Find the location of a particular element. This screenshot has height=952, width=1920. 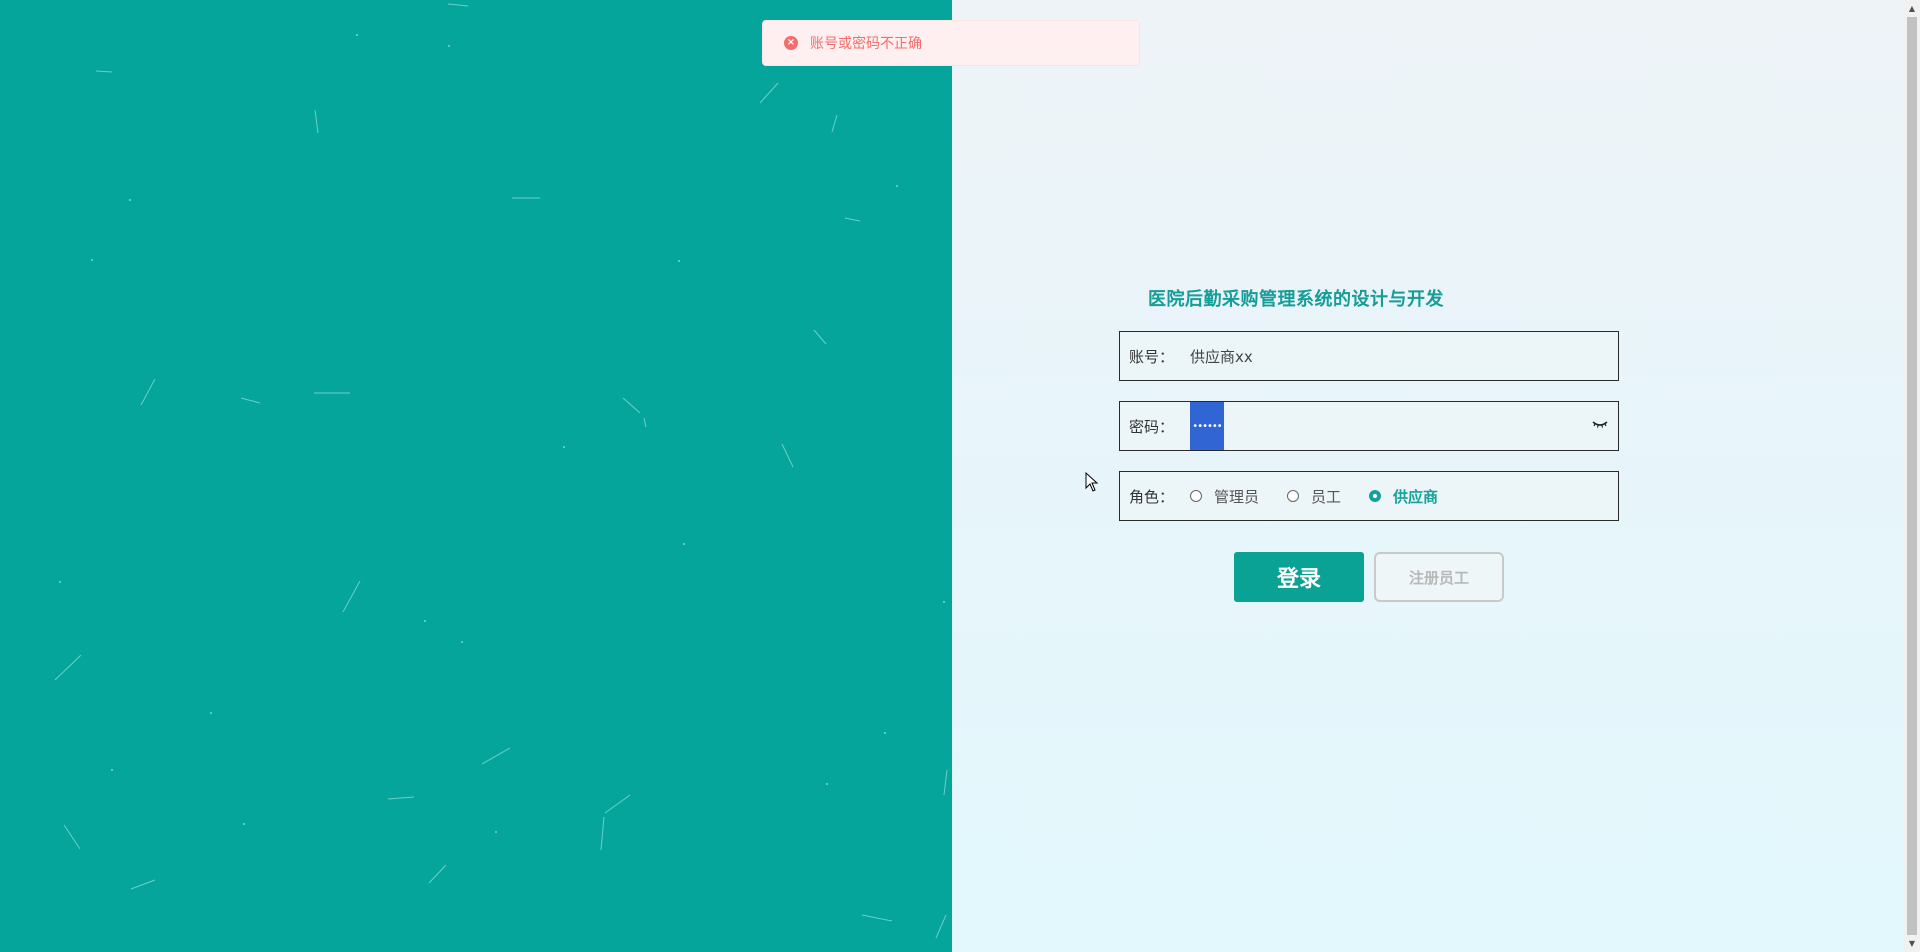

role-option-employee: 员工 is located at coordinates (1314, 496).